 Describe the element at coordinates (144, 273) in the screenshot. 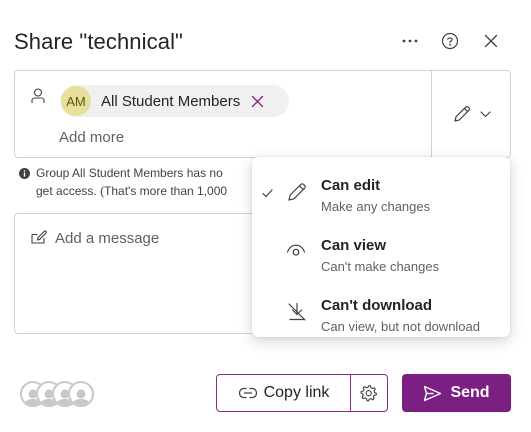

I see `message-box` at that location.